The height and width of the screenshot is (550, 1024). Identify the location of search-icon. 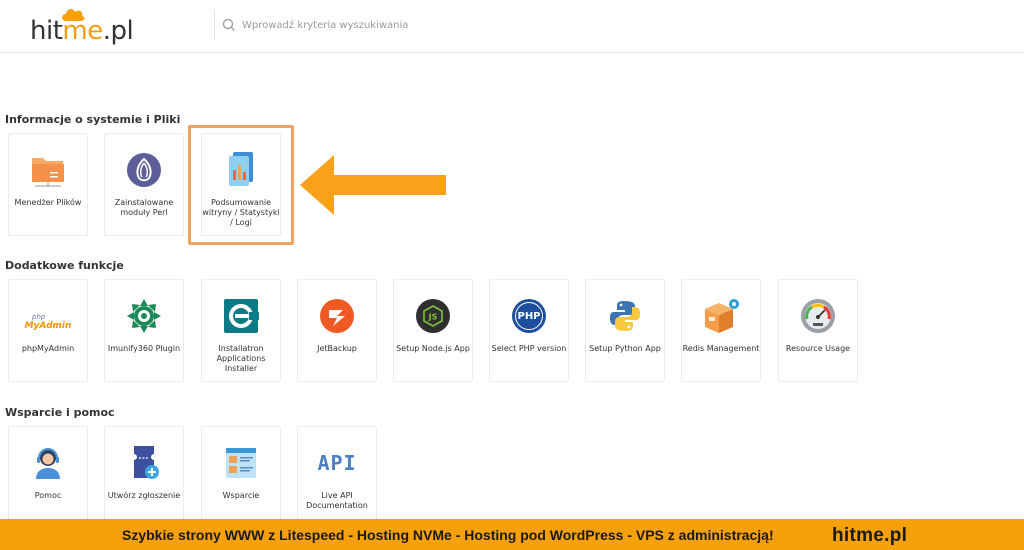
(228, 24).